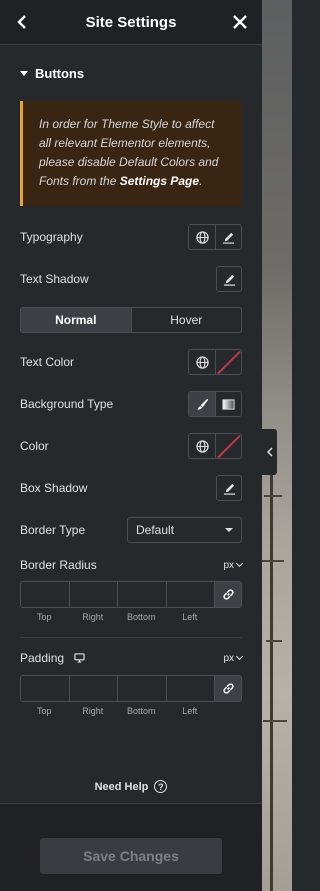  I want to click on collapse-panel-button, so click(269, 452).